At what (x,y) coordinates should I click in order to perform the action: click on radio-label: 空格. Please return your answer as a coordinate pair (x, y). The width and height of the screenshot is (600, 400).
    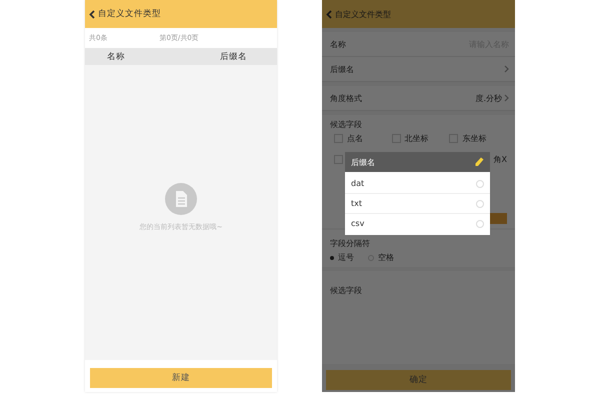
    Looking at the image, I should click on (386, 257).